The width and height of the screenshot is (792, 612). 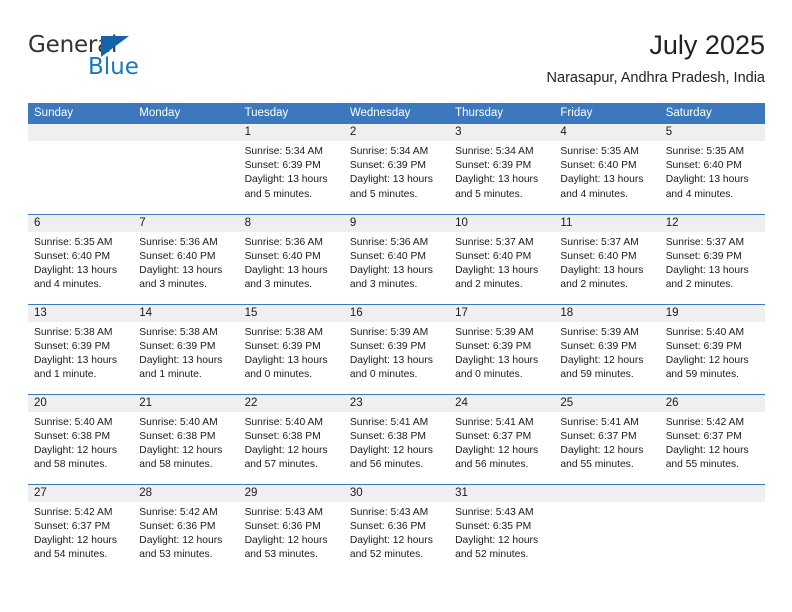 What do you see at coordinates (396, 313) in the screenshot?
I see `day-number: 16` at bounding box center [396, 313].